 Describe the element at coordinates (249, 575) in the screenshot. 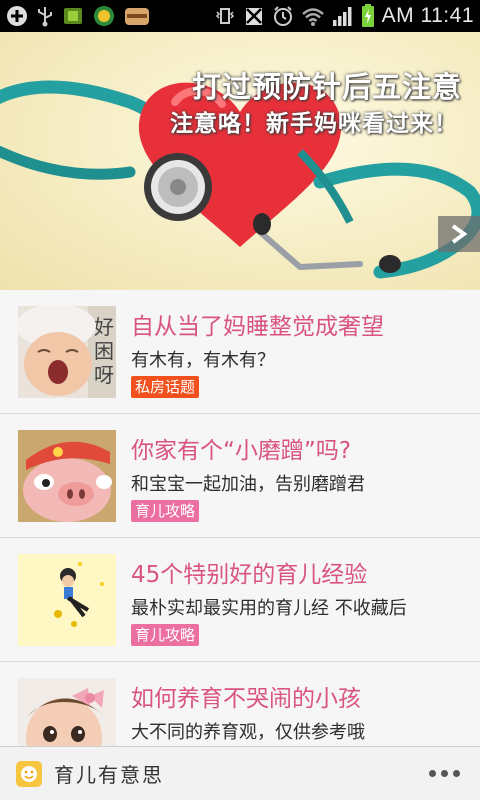

I see `article-title: 45个特别好的育儿经验` at that location.